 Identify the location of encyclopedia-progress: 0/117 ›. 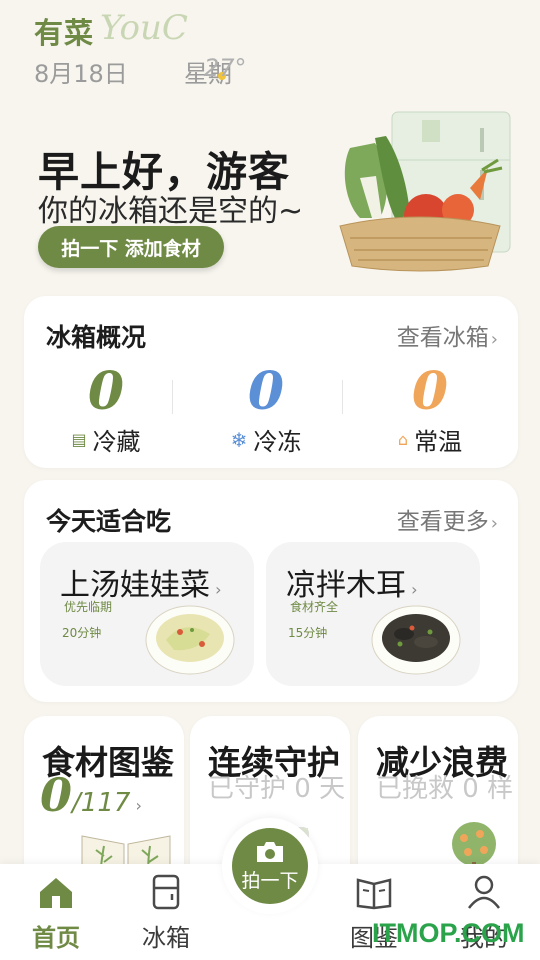
(91, 795).